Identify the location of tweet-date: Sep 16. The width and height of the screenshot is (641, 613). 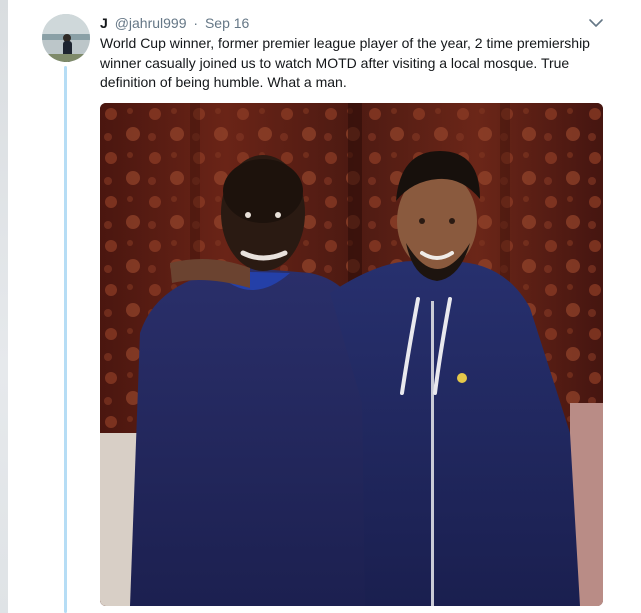
(227, 23).